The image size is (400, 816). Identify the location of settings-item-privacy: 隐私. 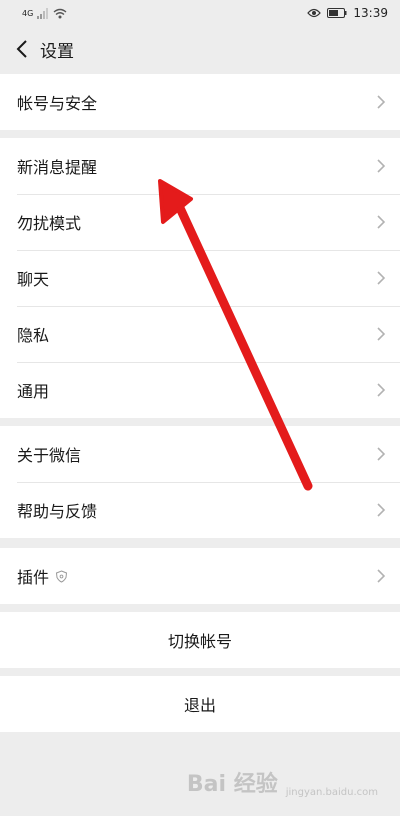
(200, 334).